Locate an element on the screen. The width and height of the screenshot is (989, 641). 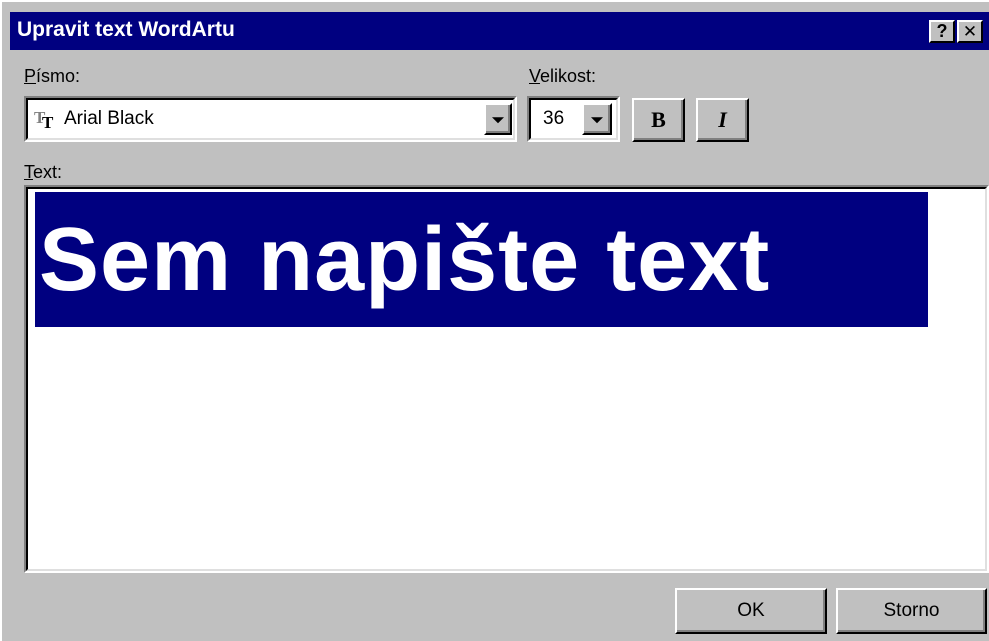
ok-button-label: OK is located at coordinates (751, 610).